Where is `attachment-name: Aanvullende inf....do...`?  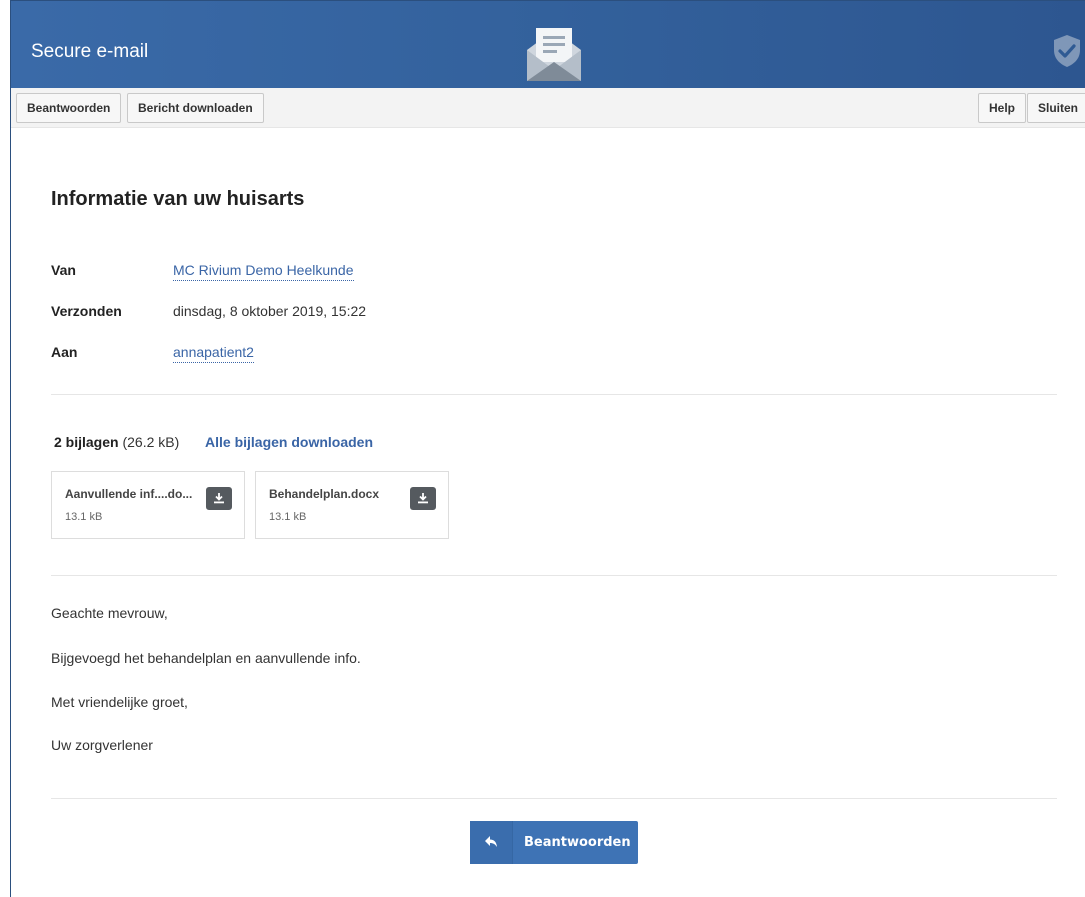 attachment-name: Aanvullende inf....do... is located at coordinates (129, 494).